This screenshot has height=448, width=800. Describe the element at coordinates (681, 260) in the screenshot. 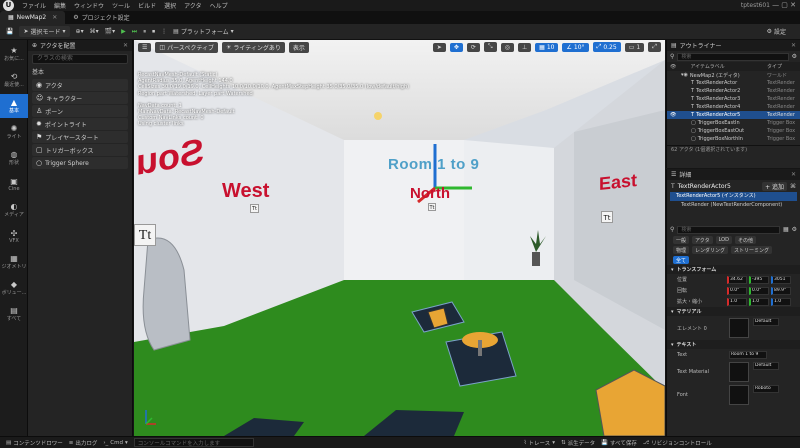

I see `filter-all: 全て` at that location.